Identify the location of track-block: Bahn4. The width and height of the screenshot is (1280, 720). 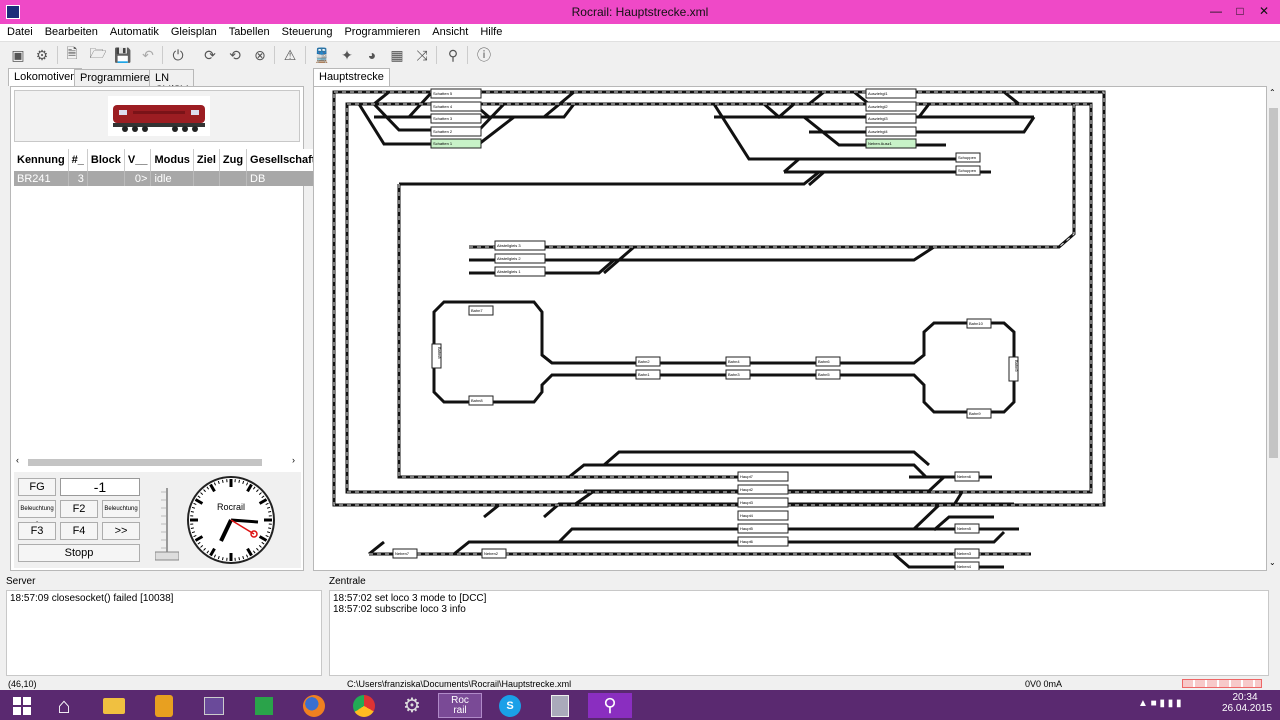
(738, 361).